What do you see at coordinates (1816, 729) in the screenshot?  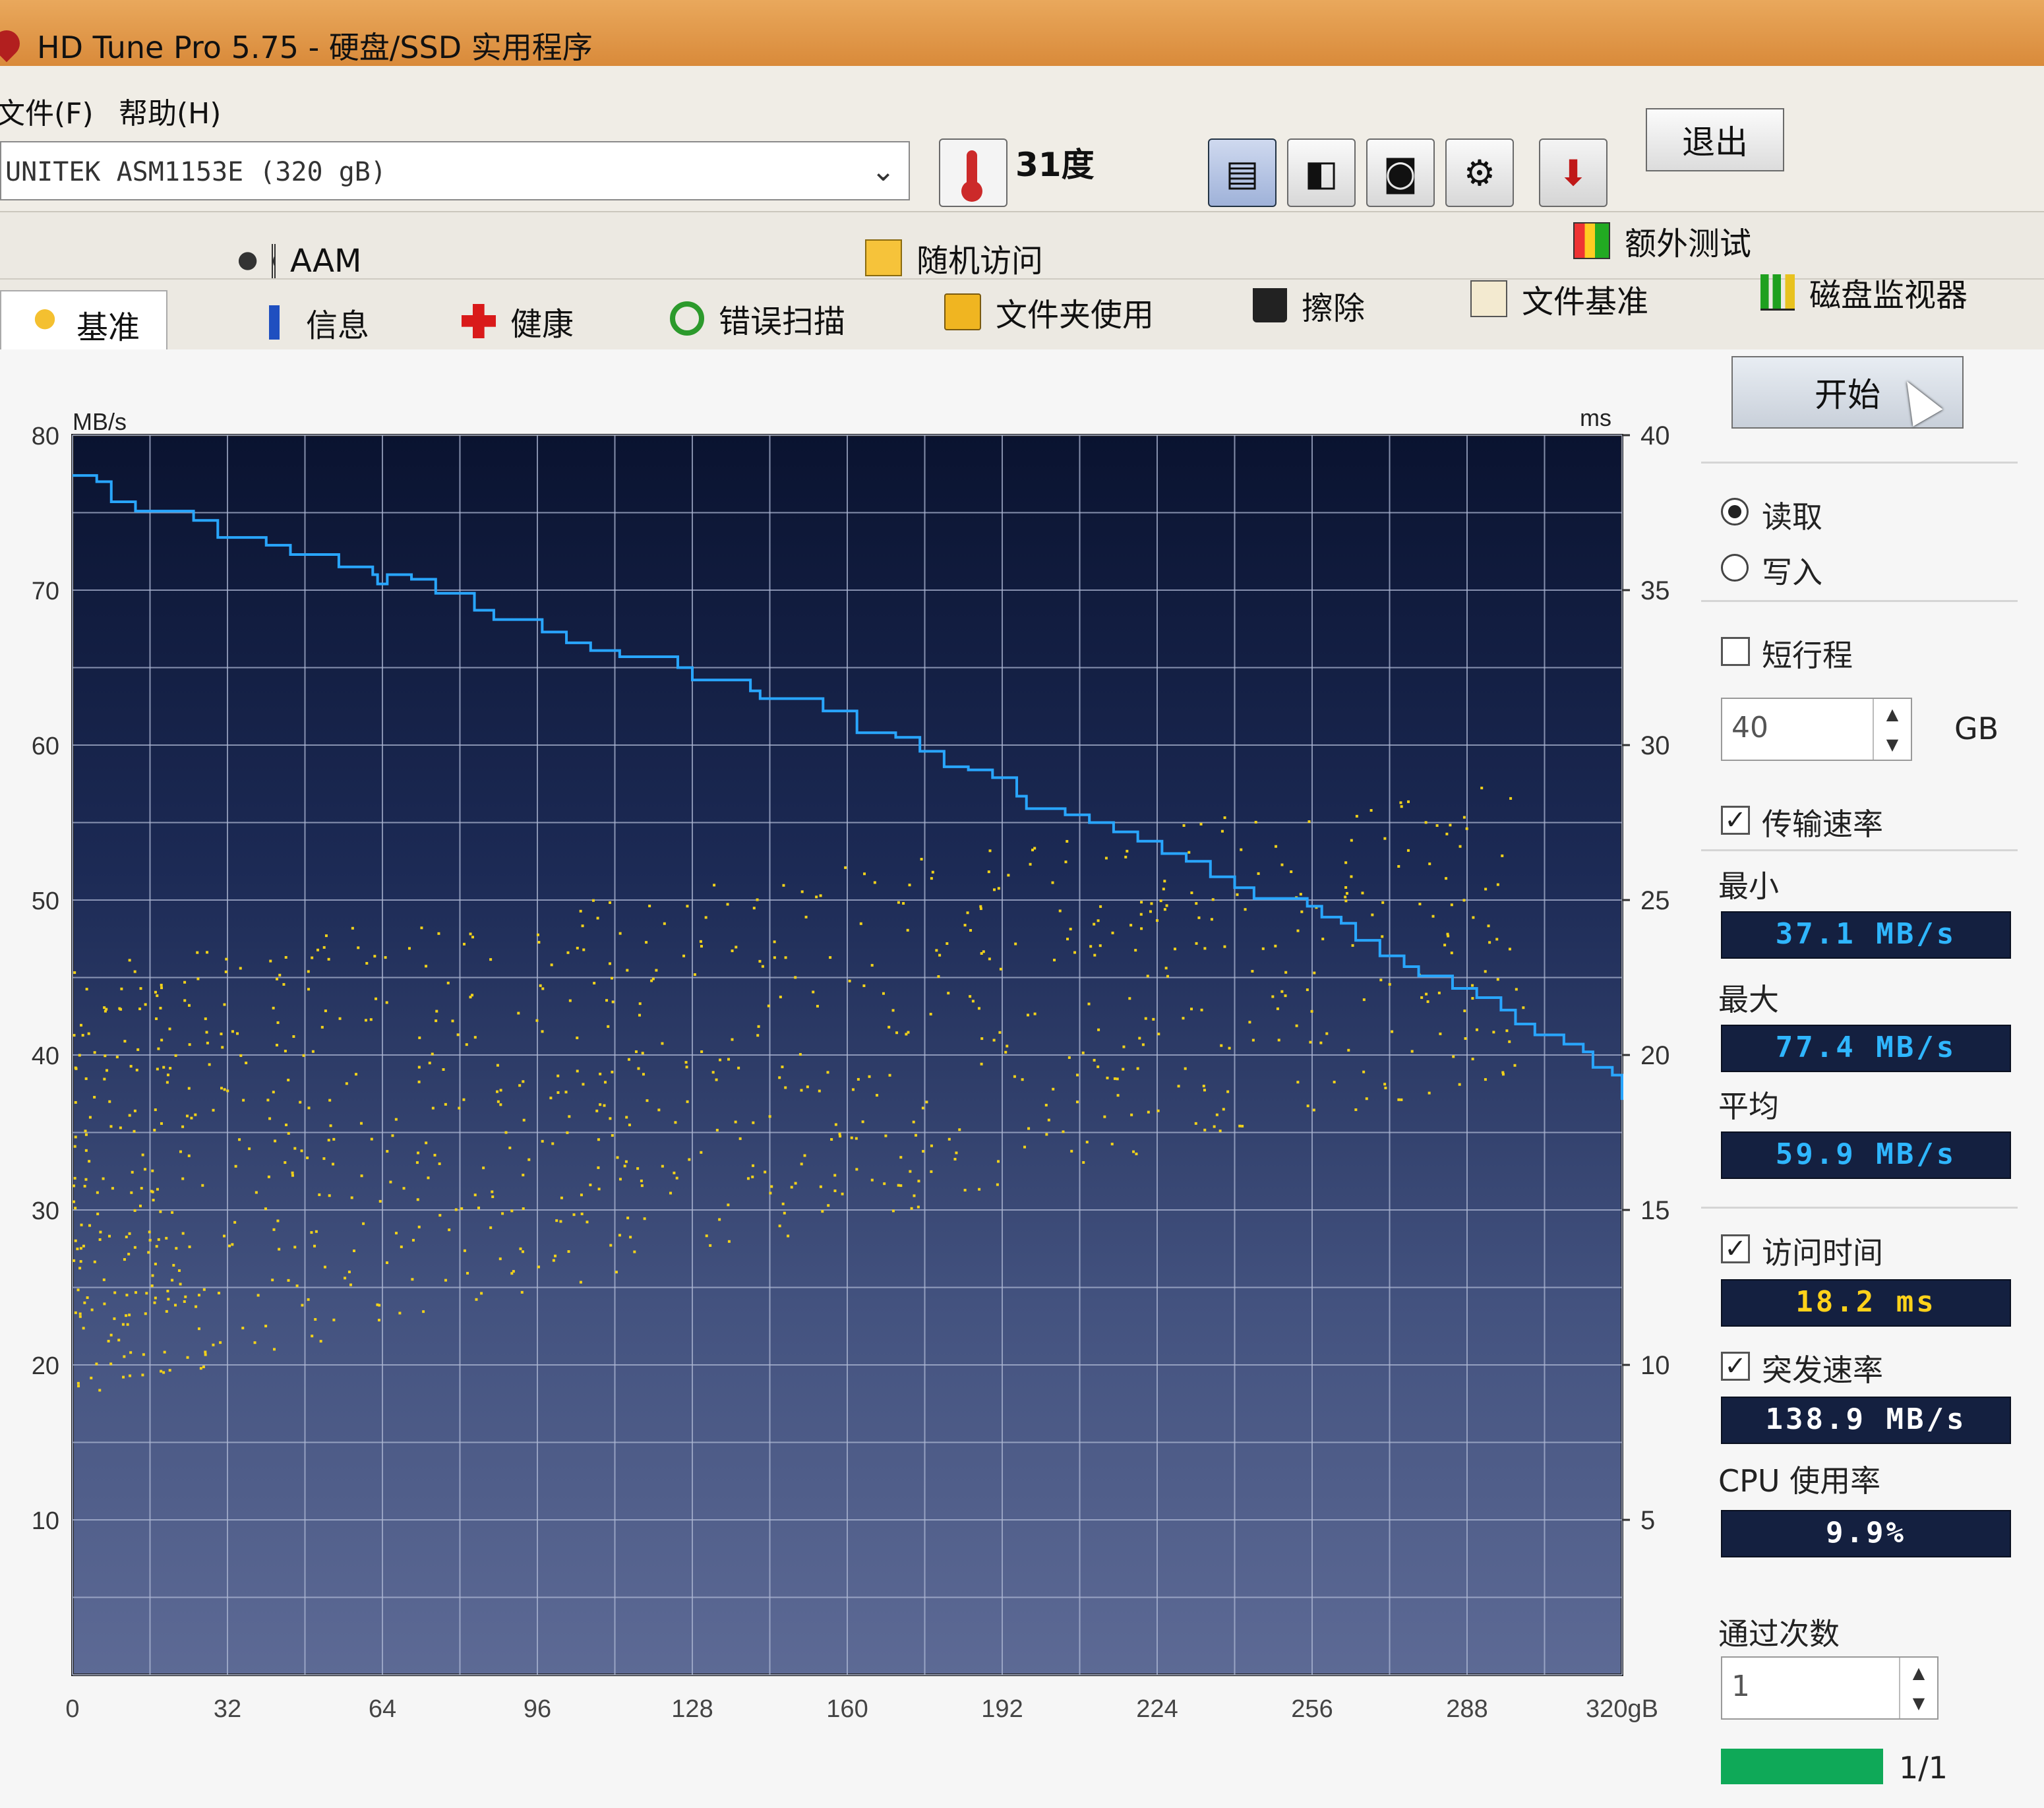 I see `short-stroke-spinner: 40 ▲ ▼` at bounding box center [1816, 729].